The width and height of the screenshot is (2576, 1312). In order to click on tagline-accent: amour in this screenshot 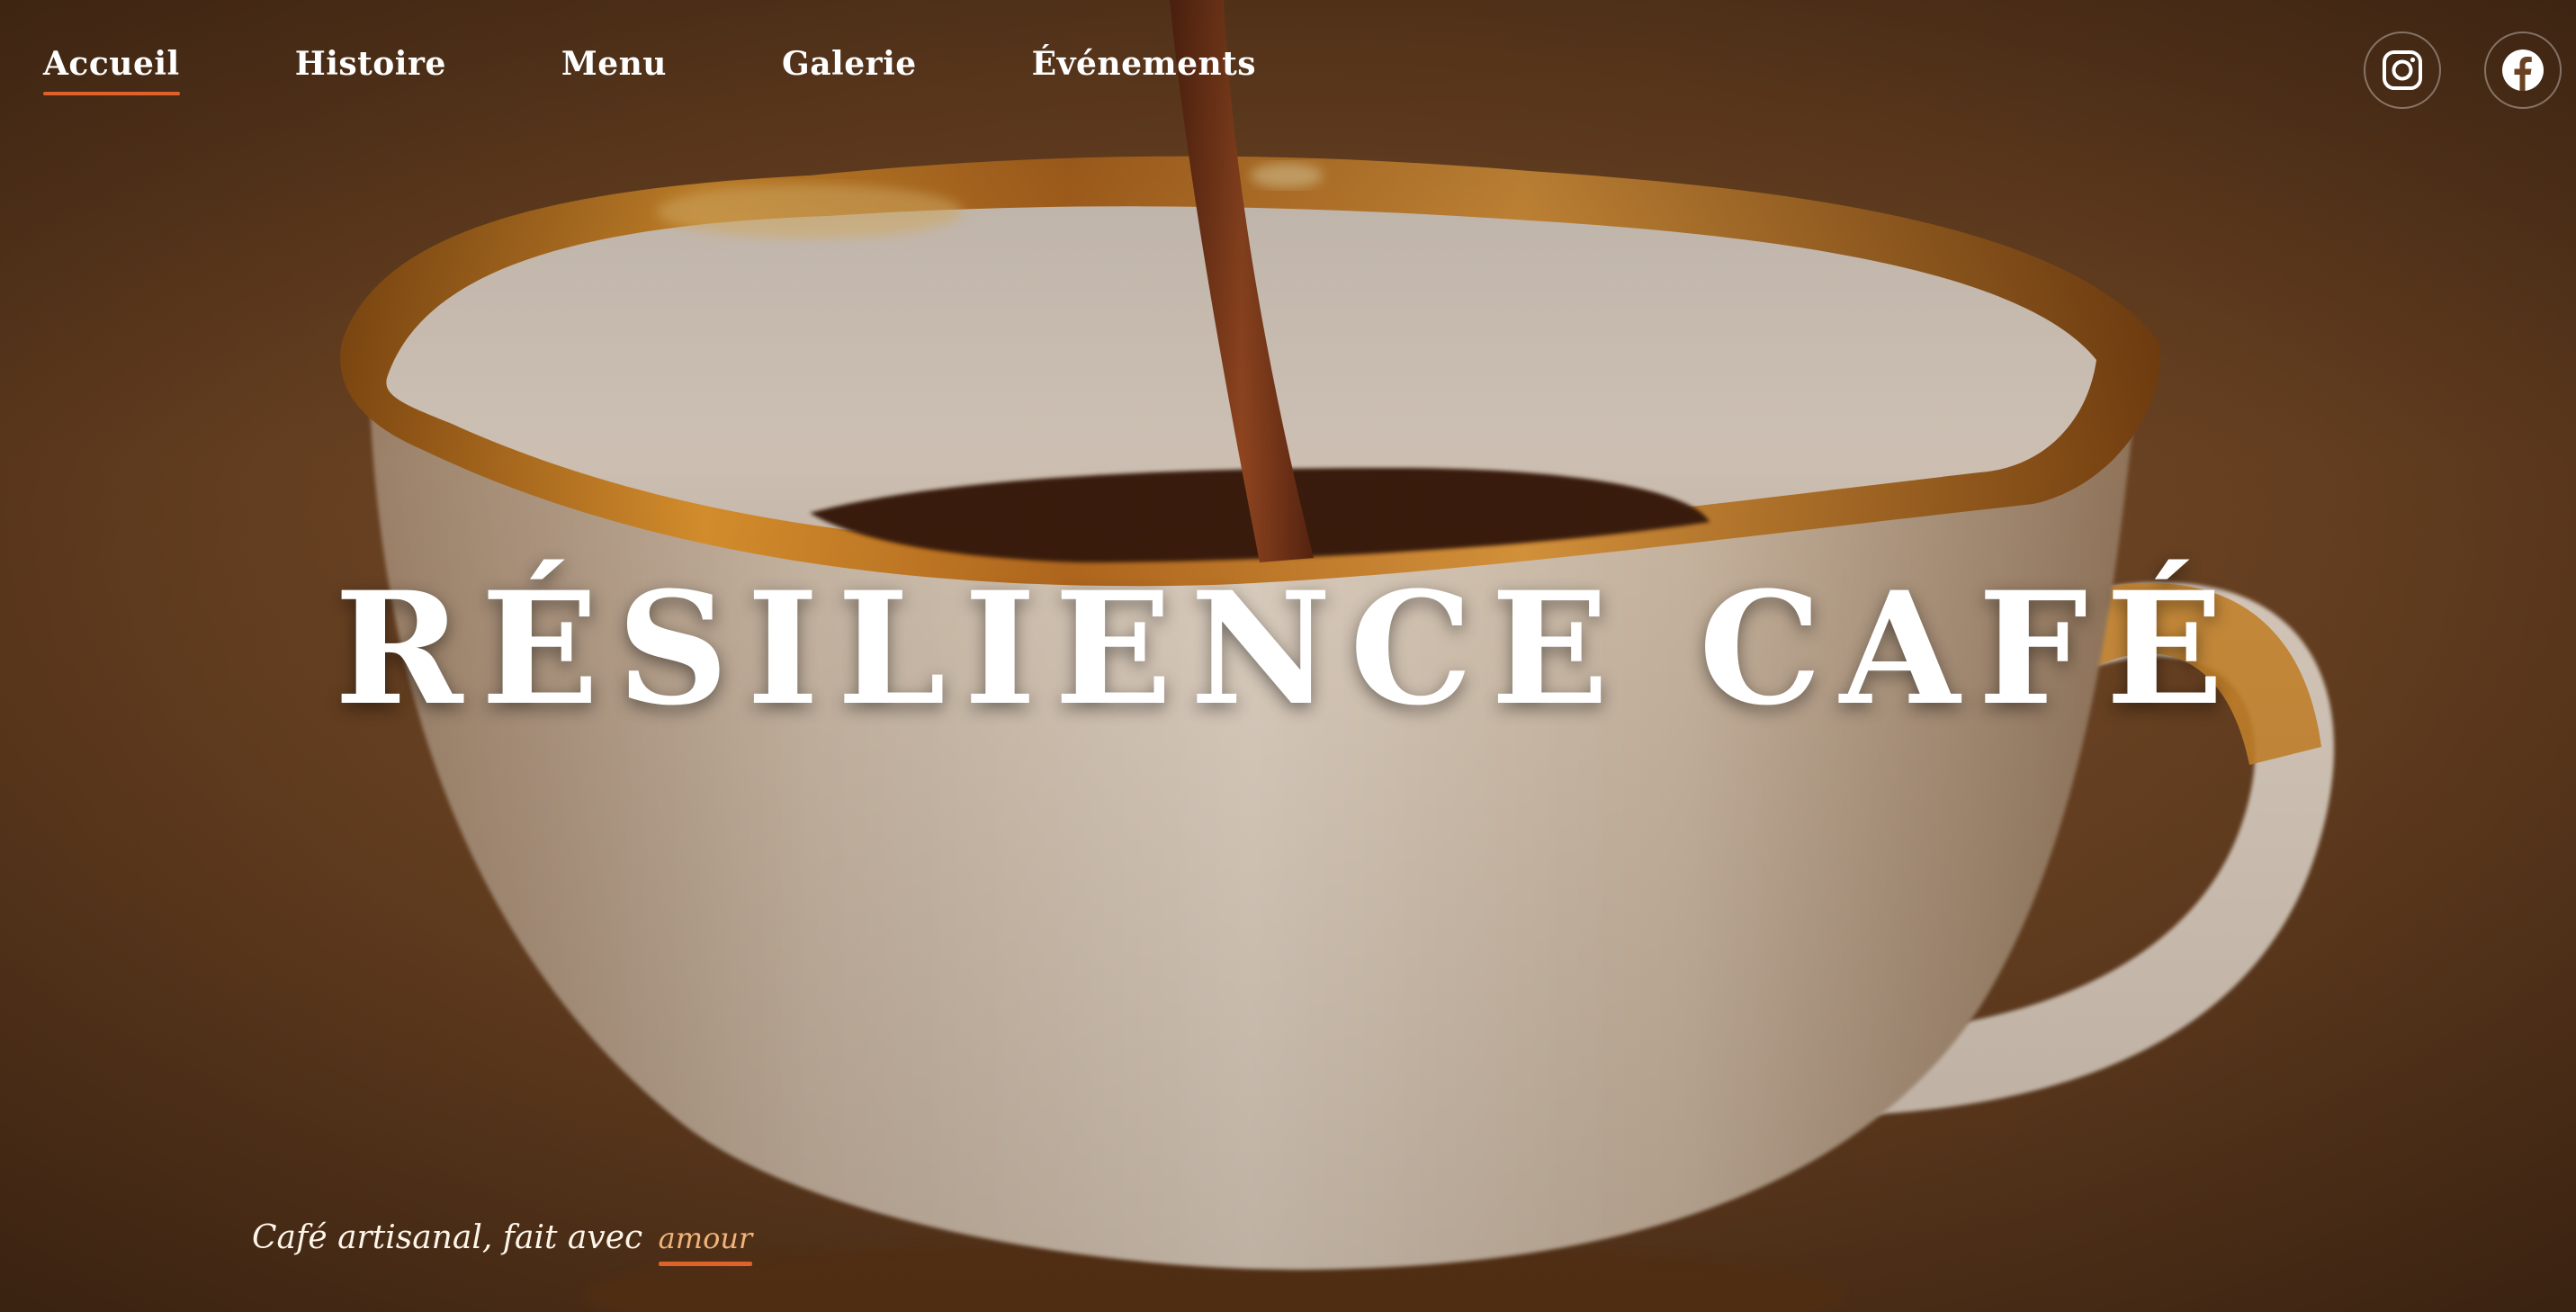, I will do `click(705, 1244)`.